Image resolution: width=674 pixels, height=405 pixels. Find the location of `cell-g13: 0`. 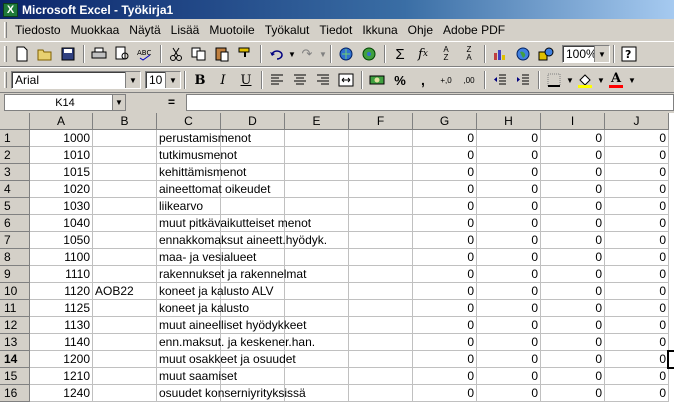

cell-g13: 0 is located at coordinates (445, 342).